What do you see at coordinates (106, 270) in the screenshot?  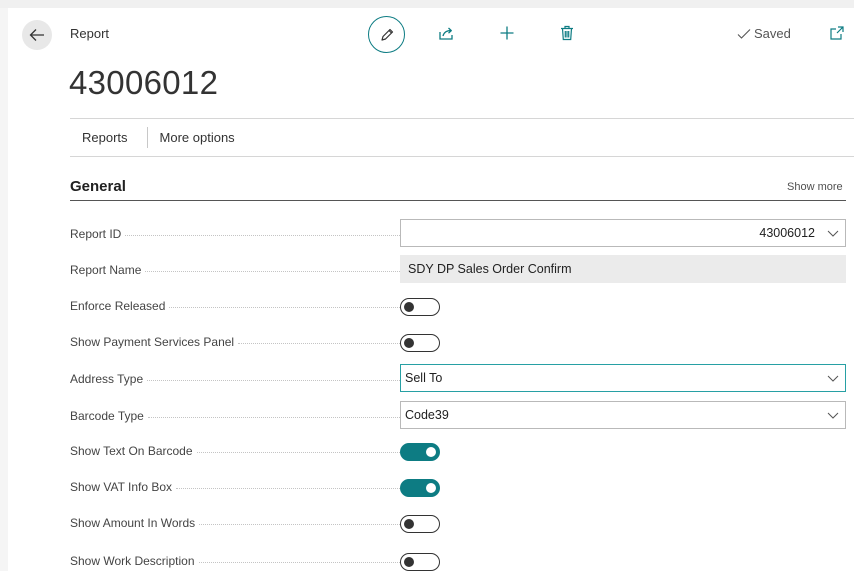 I see `field-label: Report Name` at bounding box center [106, 270].